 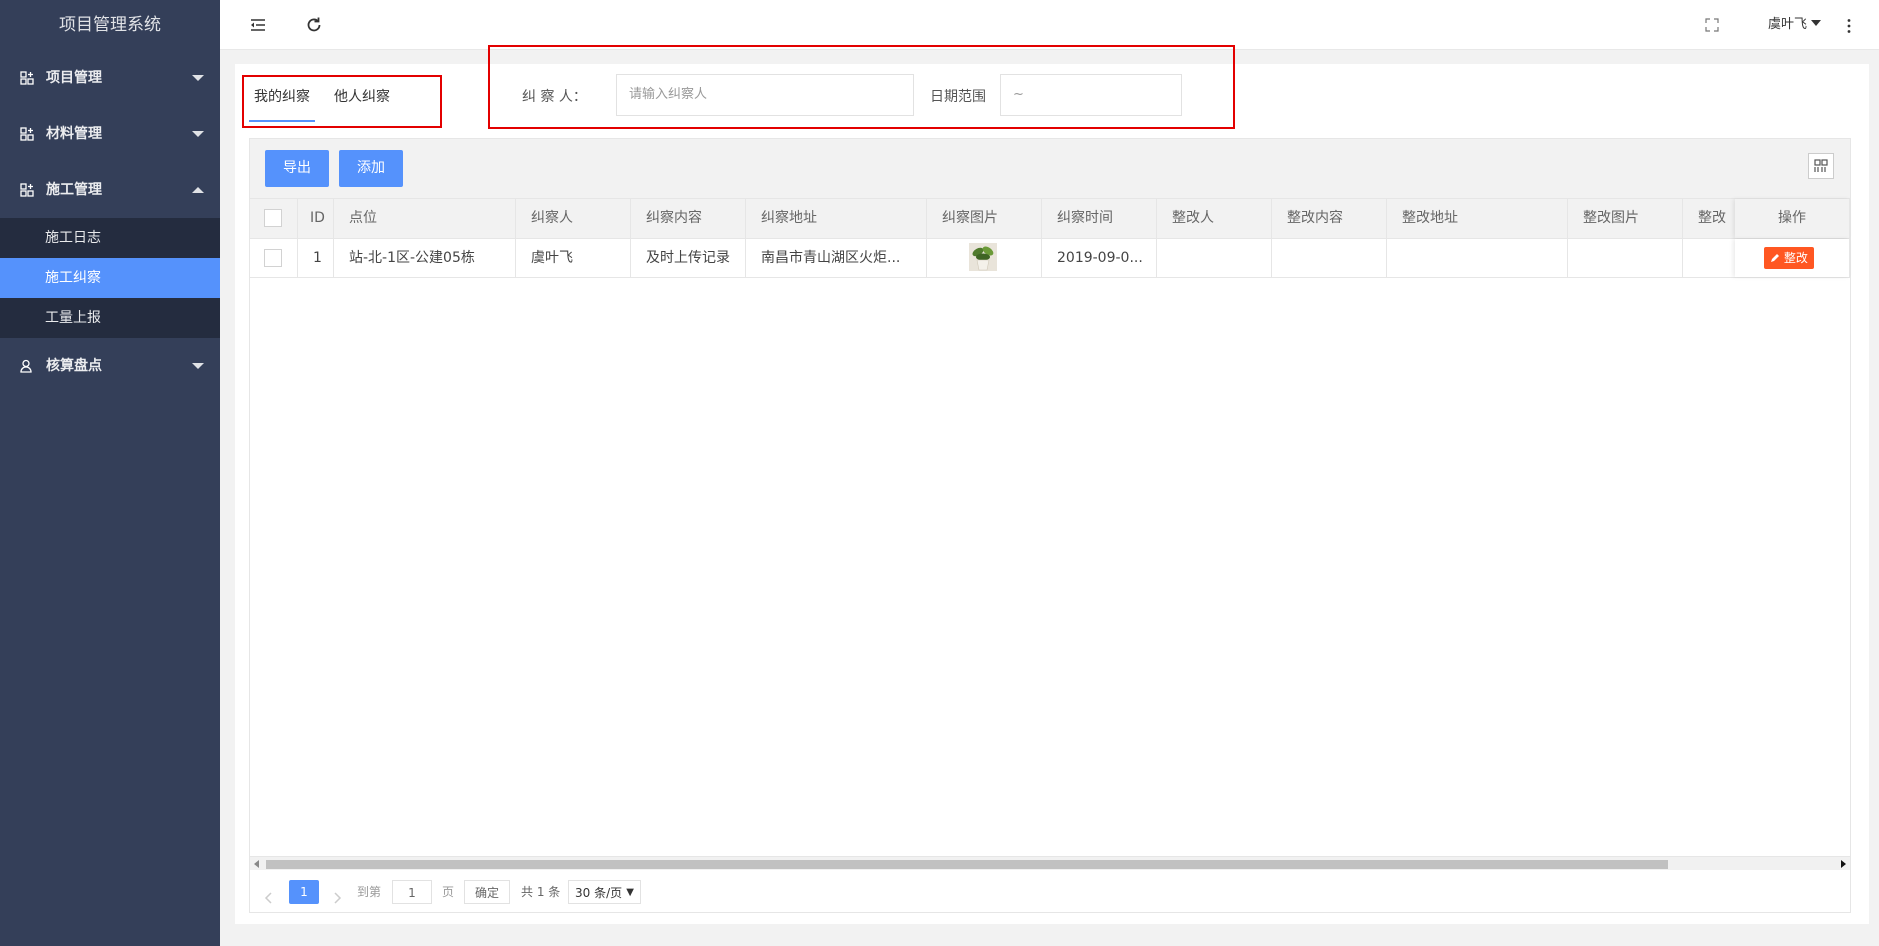 I want to click on page-size-value: 30 条/页, so click(x=599, y=893).